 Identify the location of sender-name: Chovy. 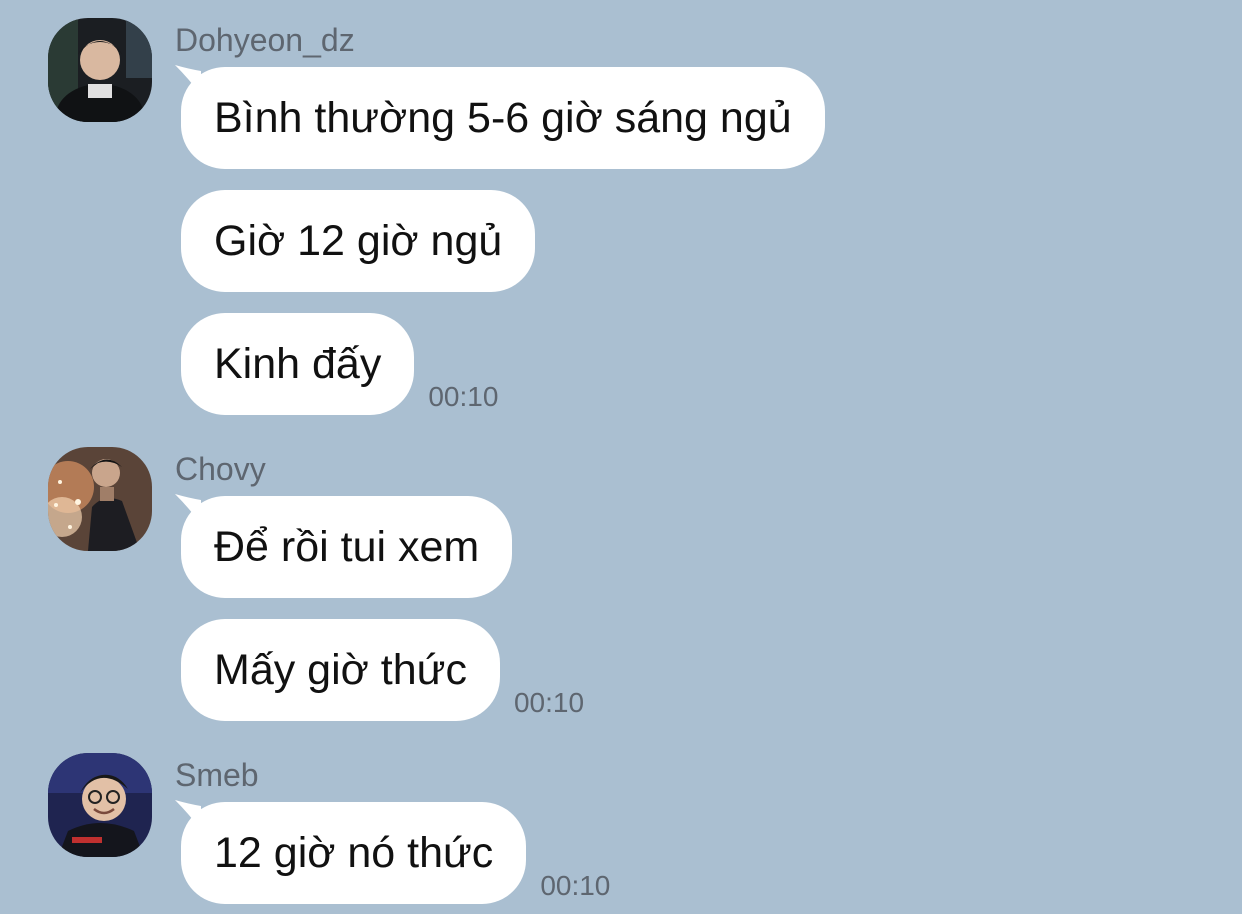
(220, 469).